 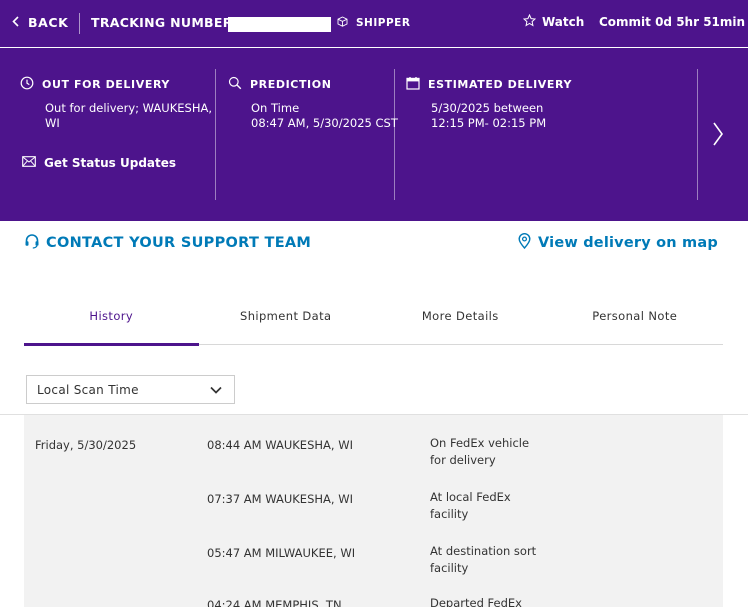 What do you see at coordinates (463, 460) in the screenshot?
I see `history-status-line2: for delivery` at bounding box center [463, 460].